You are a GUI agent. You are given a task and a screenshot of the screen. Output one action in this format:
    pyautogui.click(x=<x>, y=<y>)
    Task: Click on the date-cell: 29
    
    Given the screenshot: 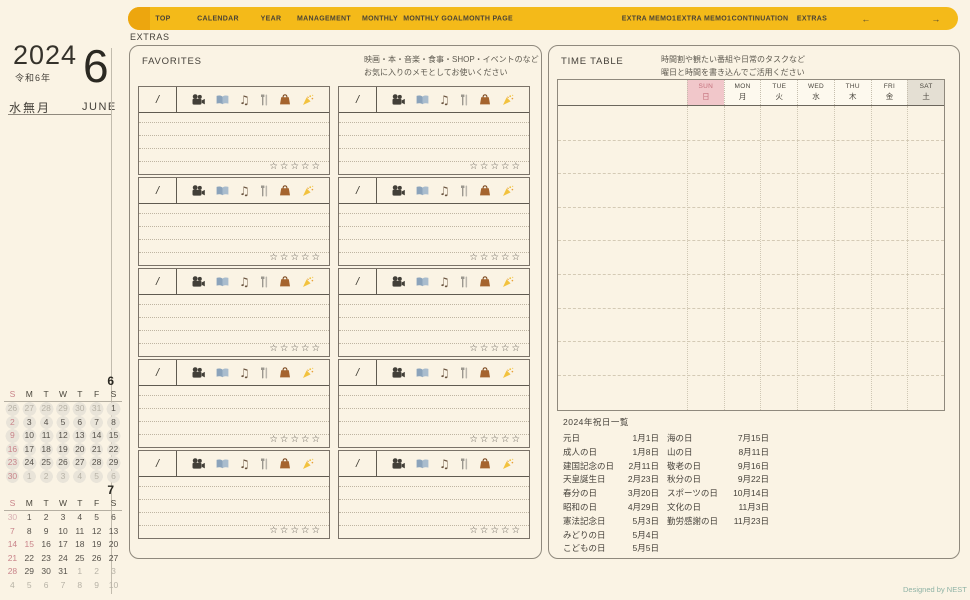 What is the action you would take?
    pyautogui.click(x=63, y=409)
    